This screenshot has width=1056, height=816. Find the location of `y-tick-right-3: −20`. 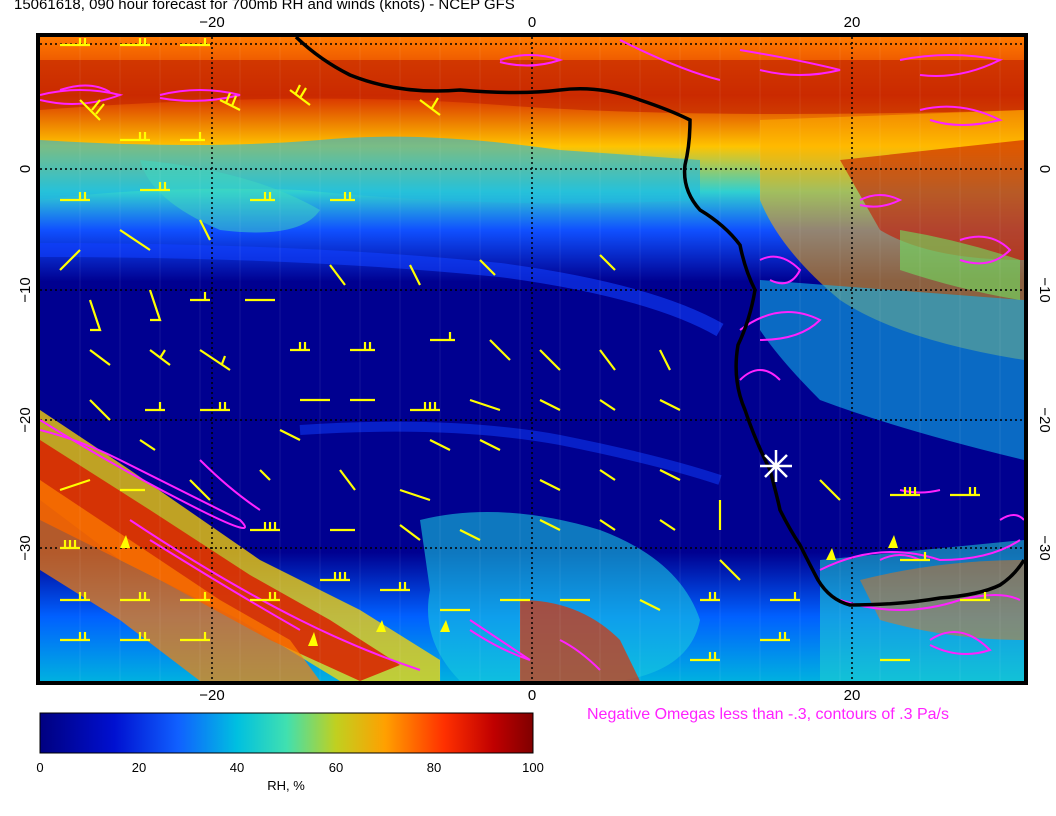

y-tick-right-3: −20 is located at coordinates (1044, 419).